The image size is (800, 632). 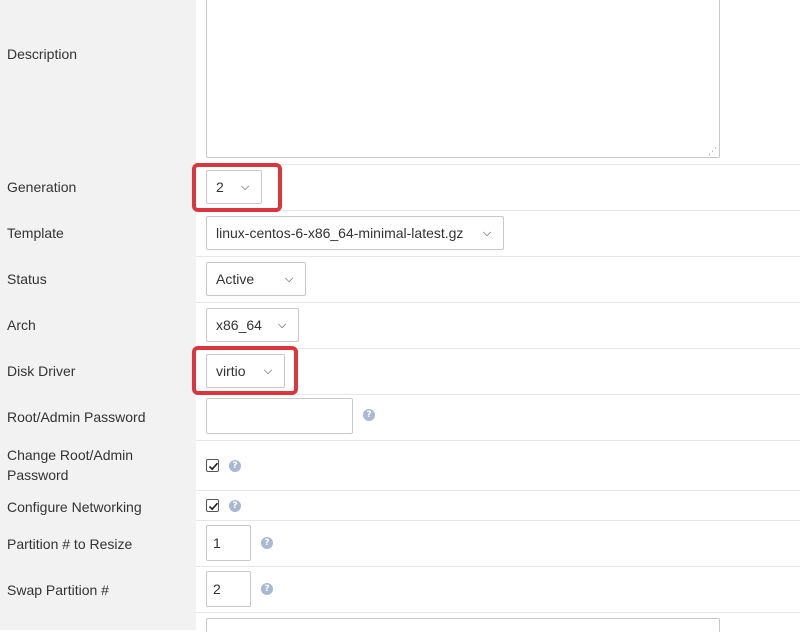 I want to click on template-label: Template, so click(x=35, y=233).